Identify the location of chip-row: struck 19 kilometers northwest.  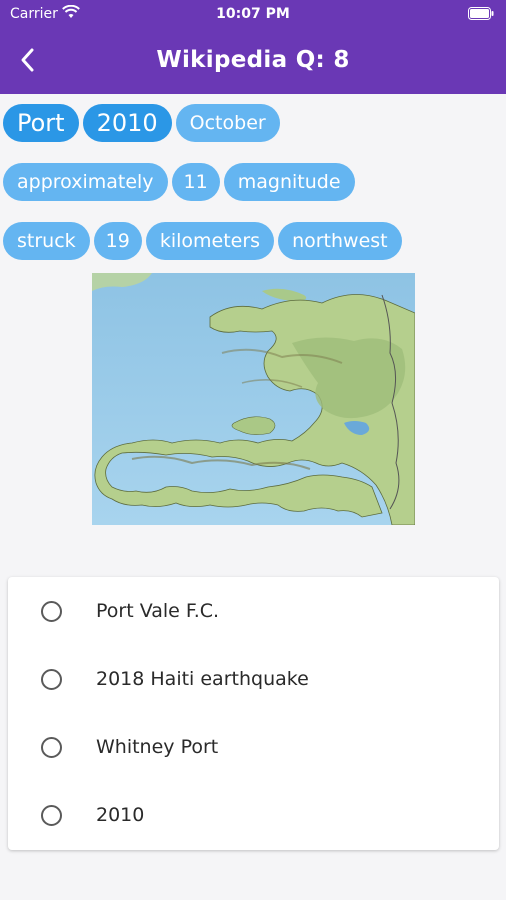
(253, 241).